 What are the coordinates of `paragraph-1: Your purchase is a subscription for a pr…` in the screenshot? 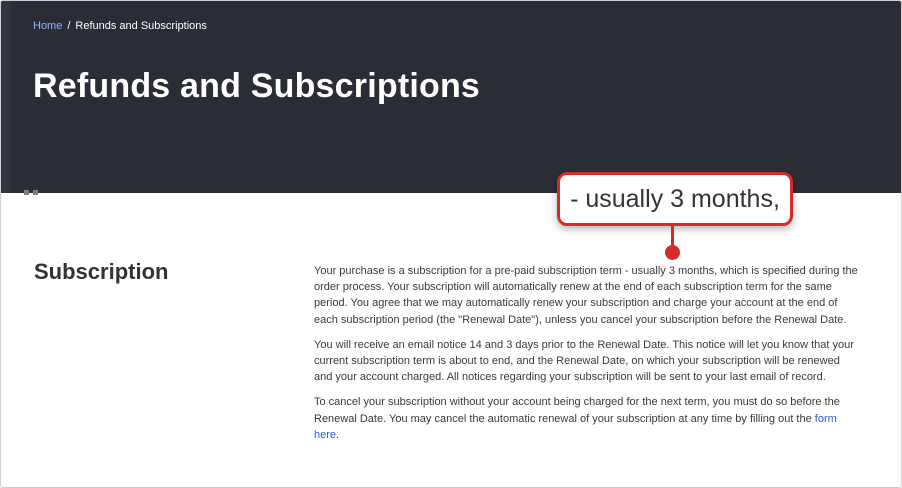 It's located at (586, 295).